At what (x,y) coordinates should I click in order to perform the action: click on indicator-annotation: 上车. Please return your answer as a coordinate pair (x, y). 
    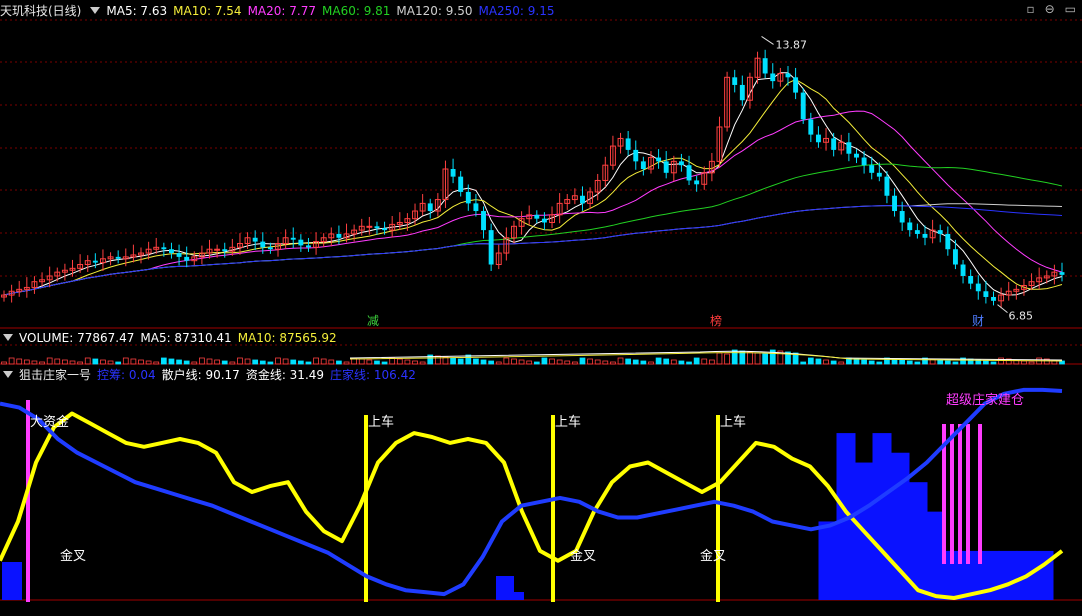
    Looking at the image, I should click on (568, 422).